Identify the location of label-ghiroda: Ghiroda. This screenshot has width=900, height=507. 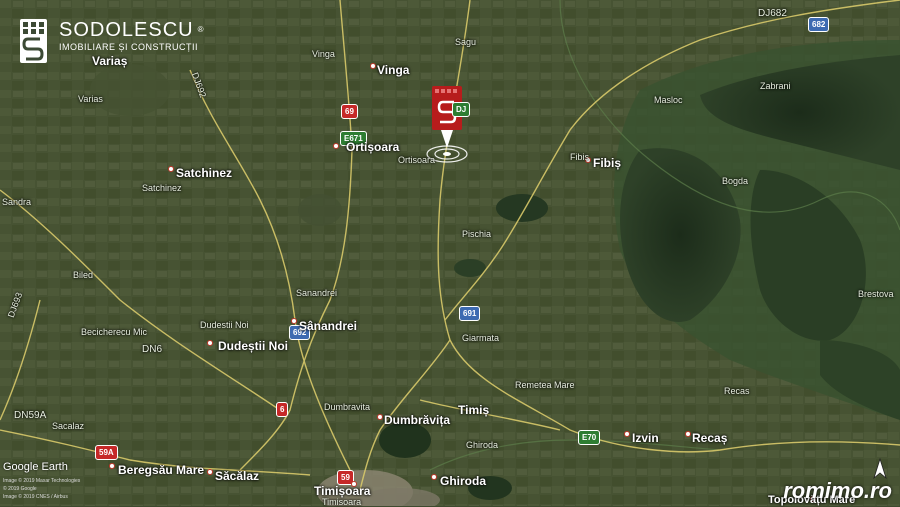
(463, 481).